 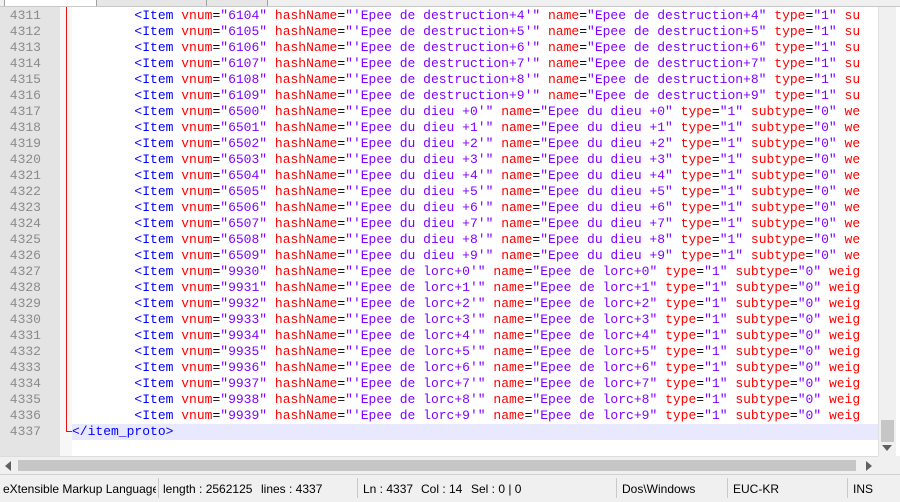 I want to click on scroll-right-arrow-icon, so click(x=869, y=466).